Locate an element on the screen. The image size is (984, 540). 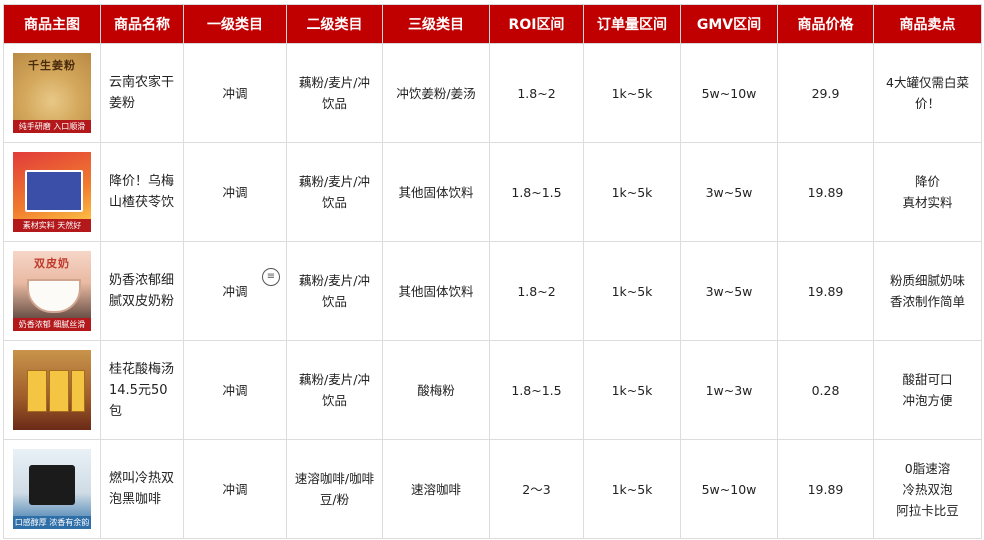
product-image-cell: 口感醇厚 浓香有余韵 is located at coordinates (52, 489).